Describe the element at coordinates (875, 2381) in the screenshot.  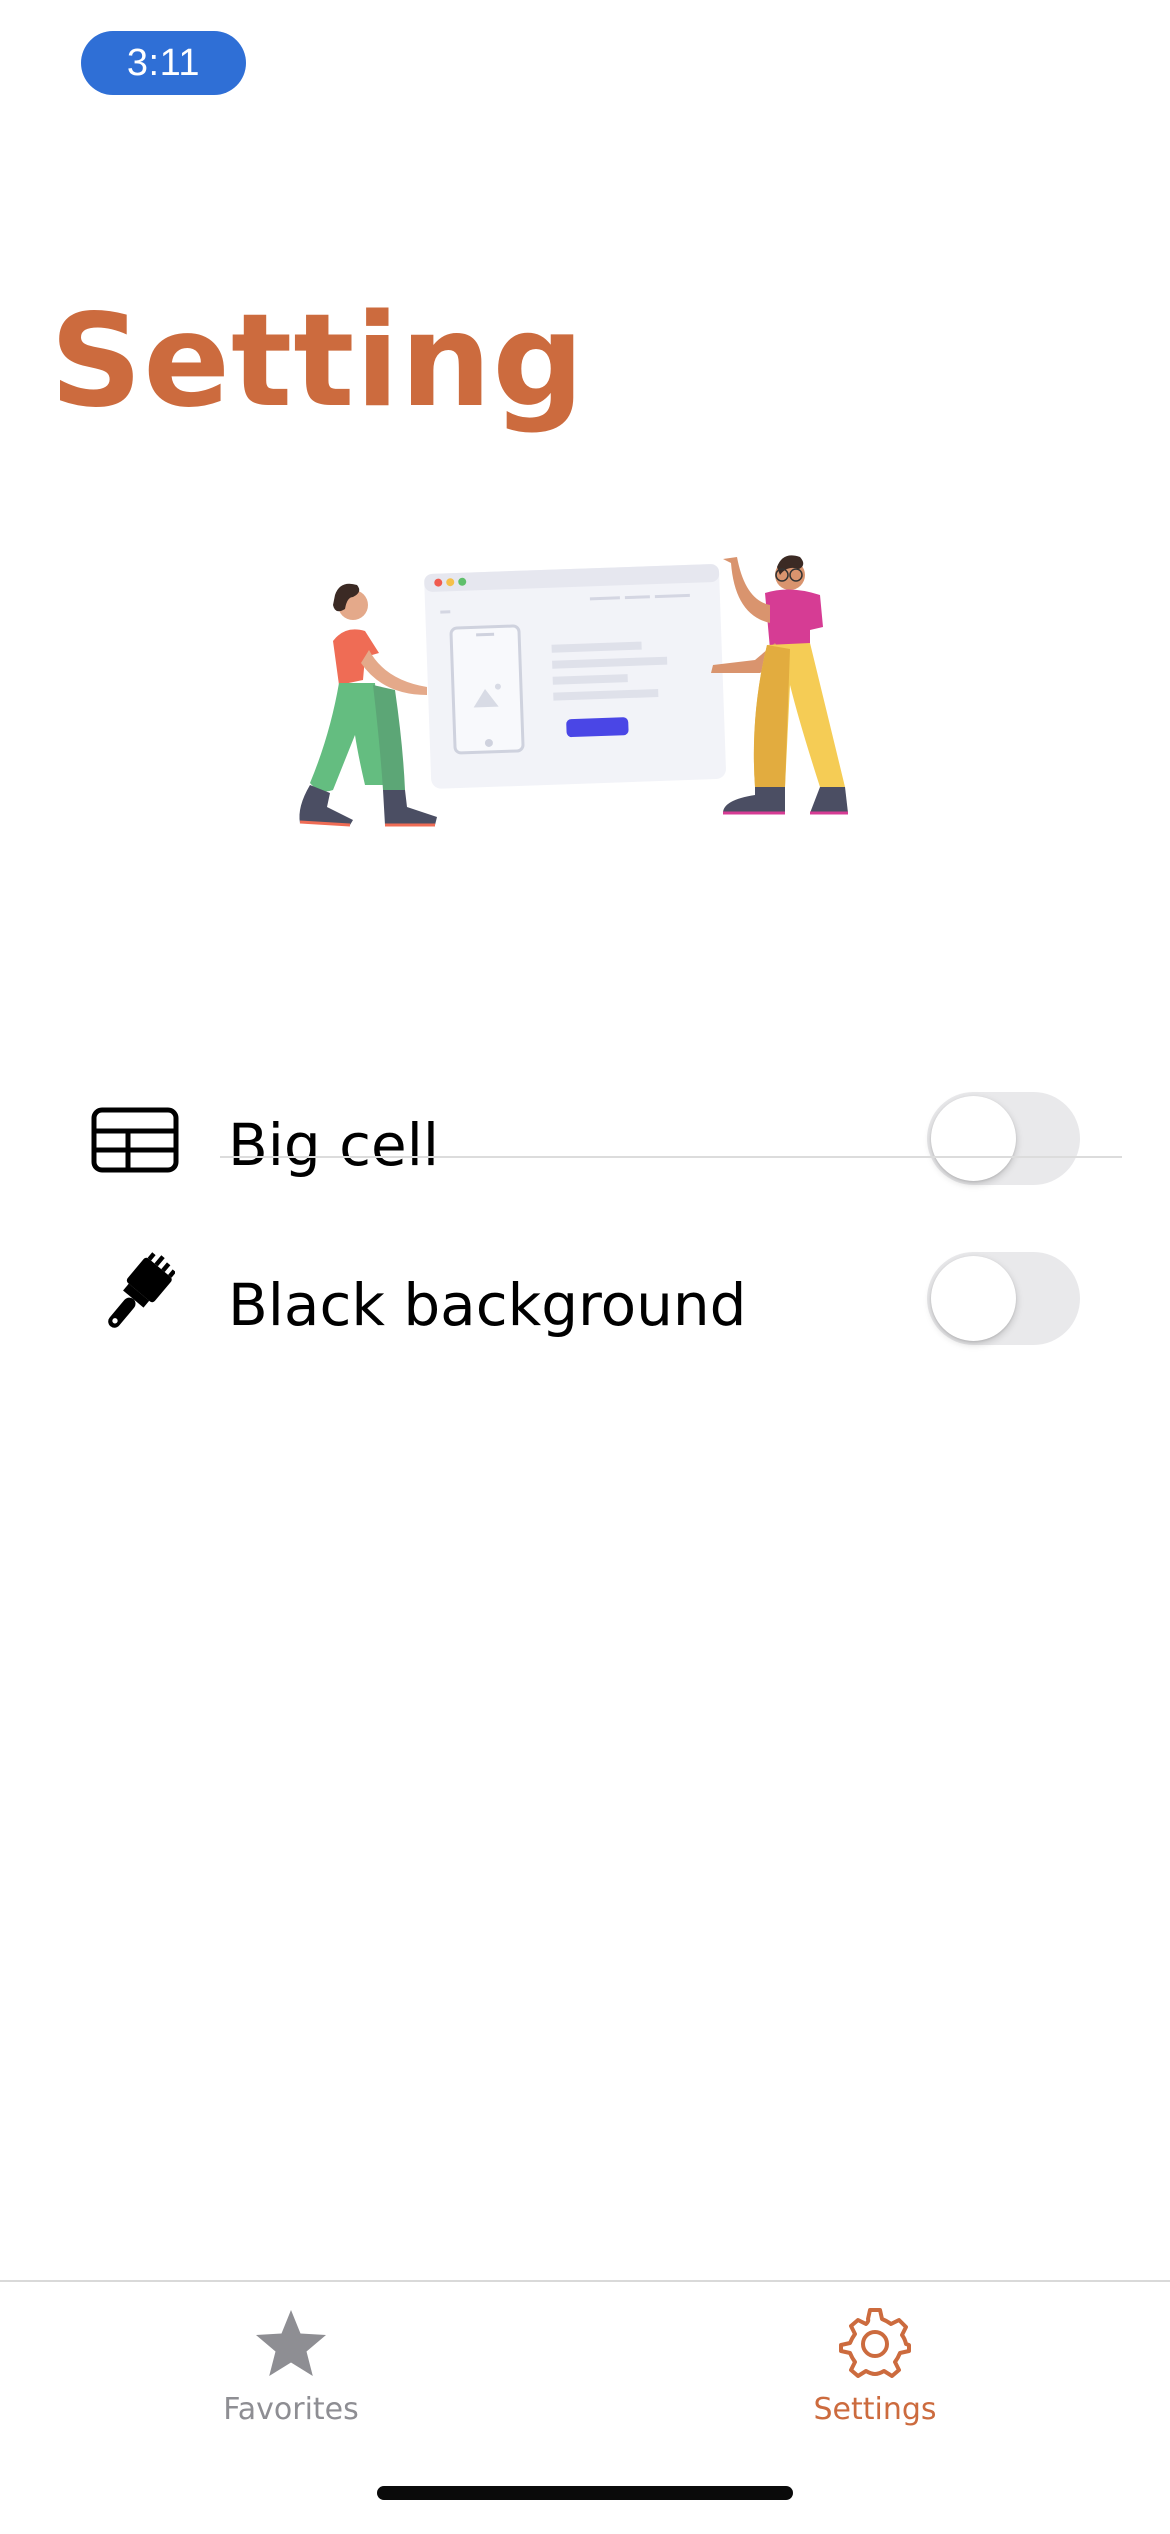
I see `tab-settings: Settings` at that location.